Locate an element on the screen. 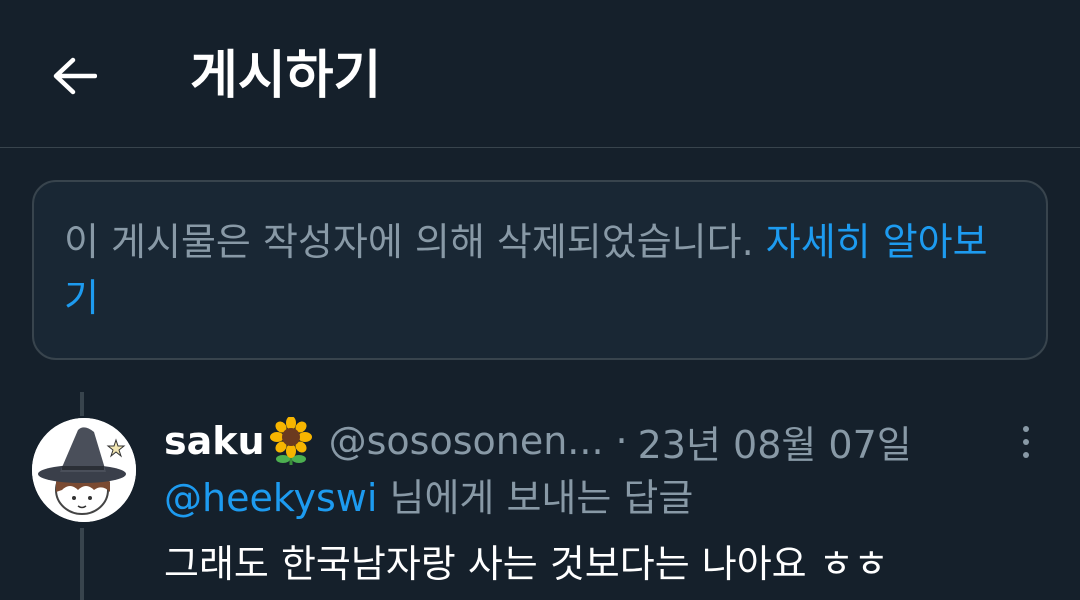 The image size is (1080, 600). display-name: saku is located at coordinates (214, 441).